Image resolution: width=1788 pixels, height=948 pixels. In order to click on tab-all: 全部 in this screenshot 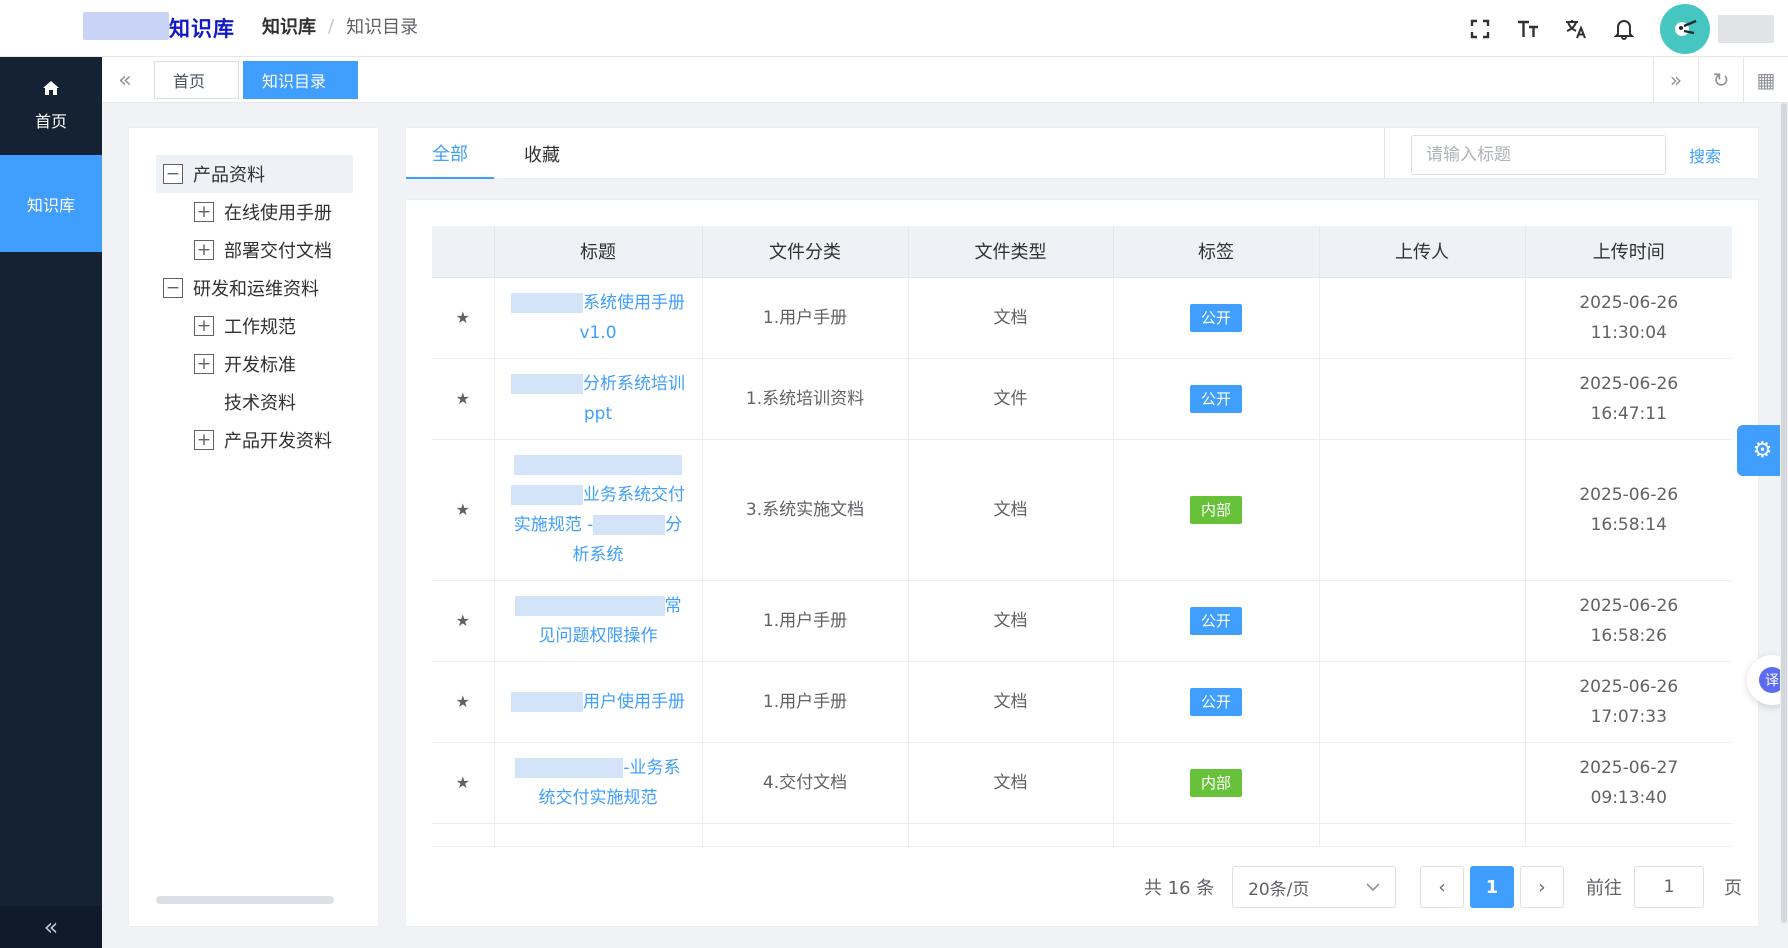, I will do `click(450, 153)`.